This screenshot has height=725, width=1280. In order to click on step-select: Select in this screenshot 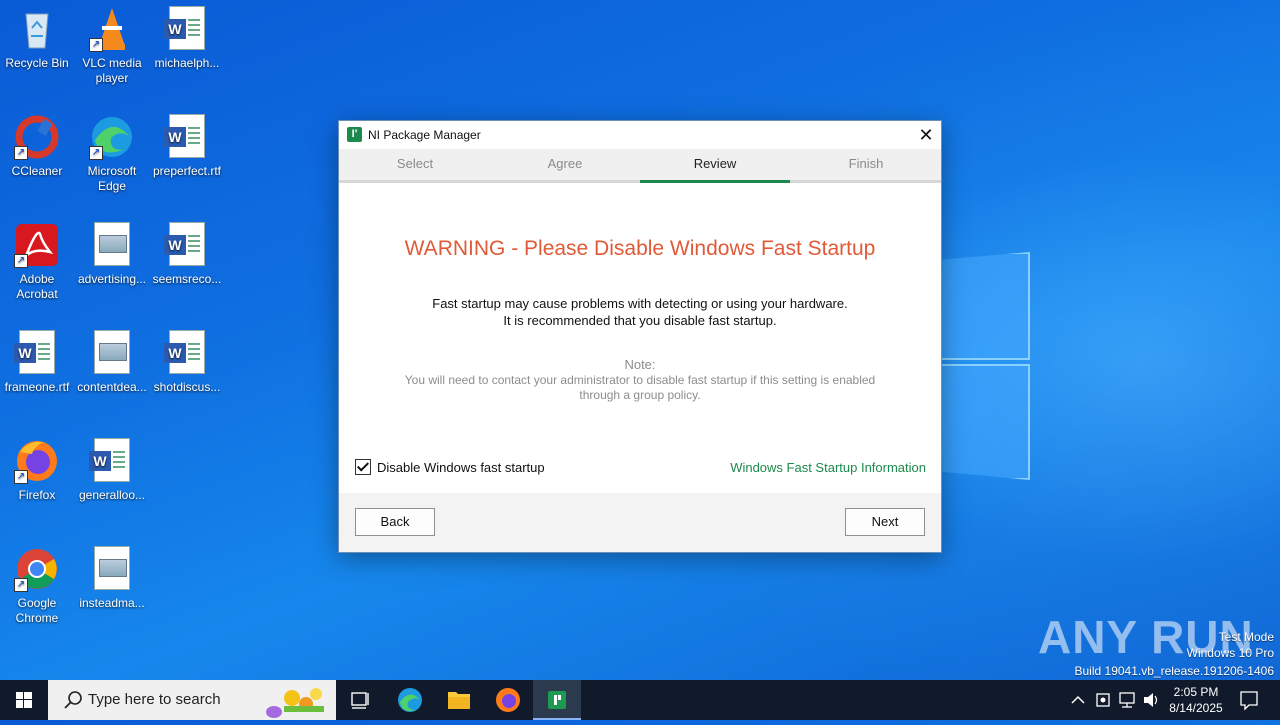, I will do `click(415, 163)`.